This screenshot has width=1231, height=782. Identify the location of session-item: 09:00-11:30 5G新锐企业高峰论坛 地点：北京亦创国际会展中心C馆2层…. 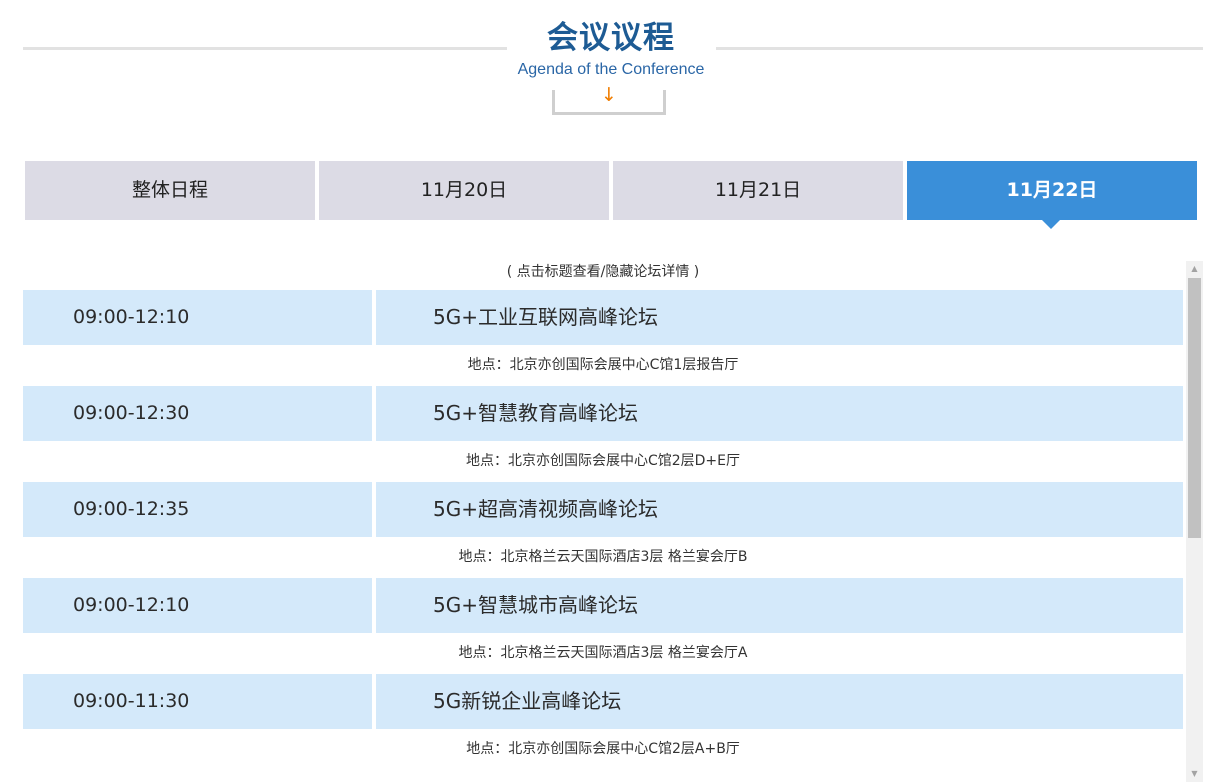
(603, 722).